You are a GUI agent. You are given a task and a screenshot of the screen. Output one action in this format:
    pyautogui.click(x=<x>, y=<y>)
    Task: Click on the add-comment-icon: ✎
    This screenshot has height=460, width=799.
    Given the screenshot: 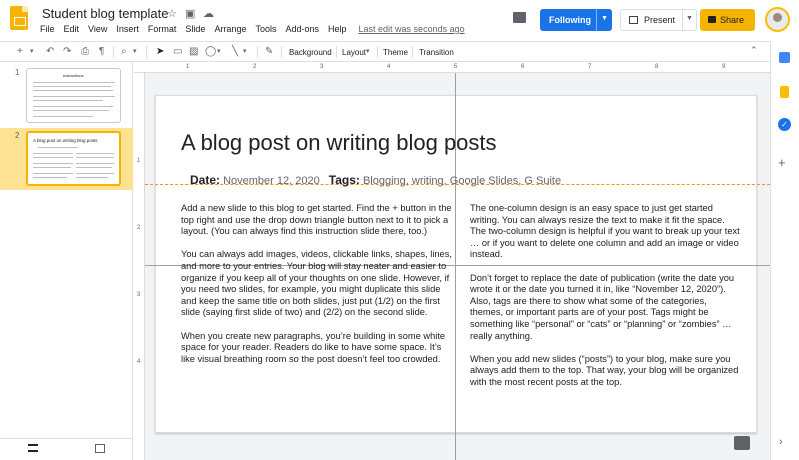 What is the action you would take?
    pyautogui.click(x=269, y=52)
    